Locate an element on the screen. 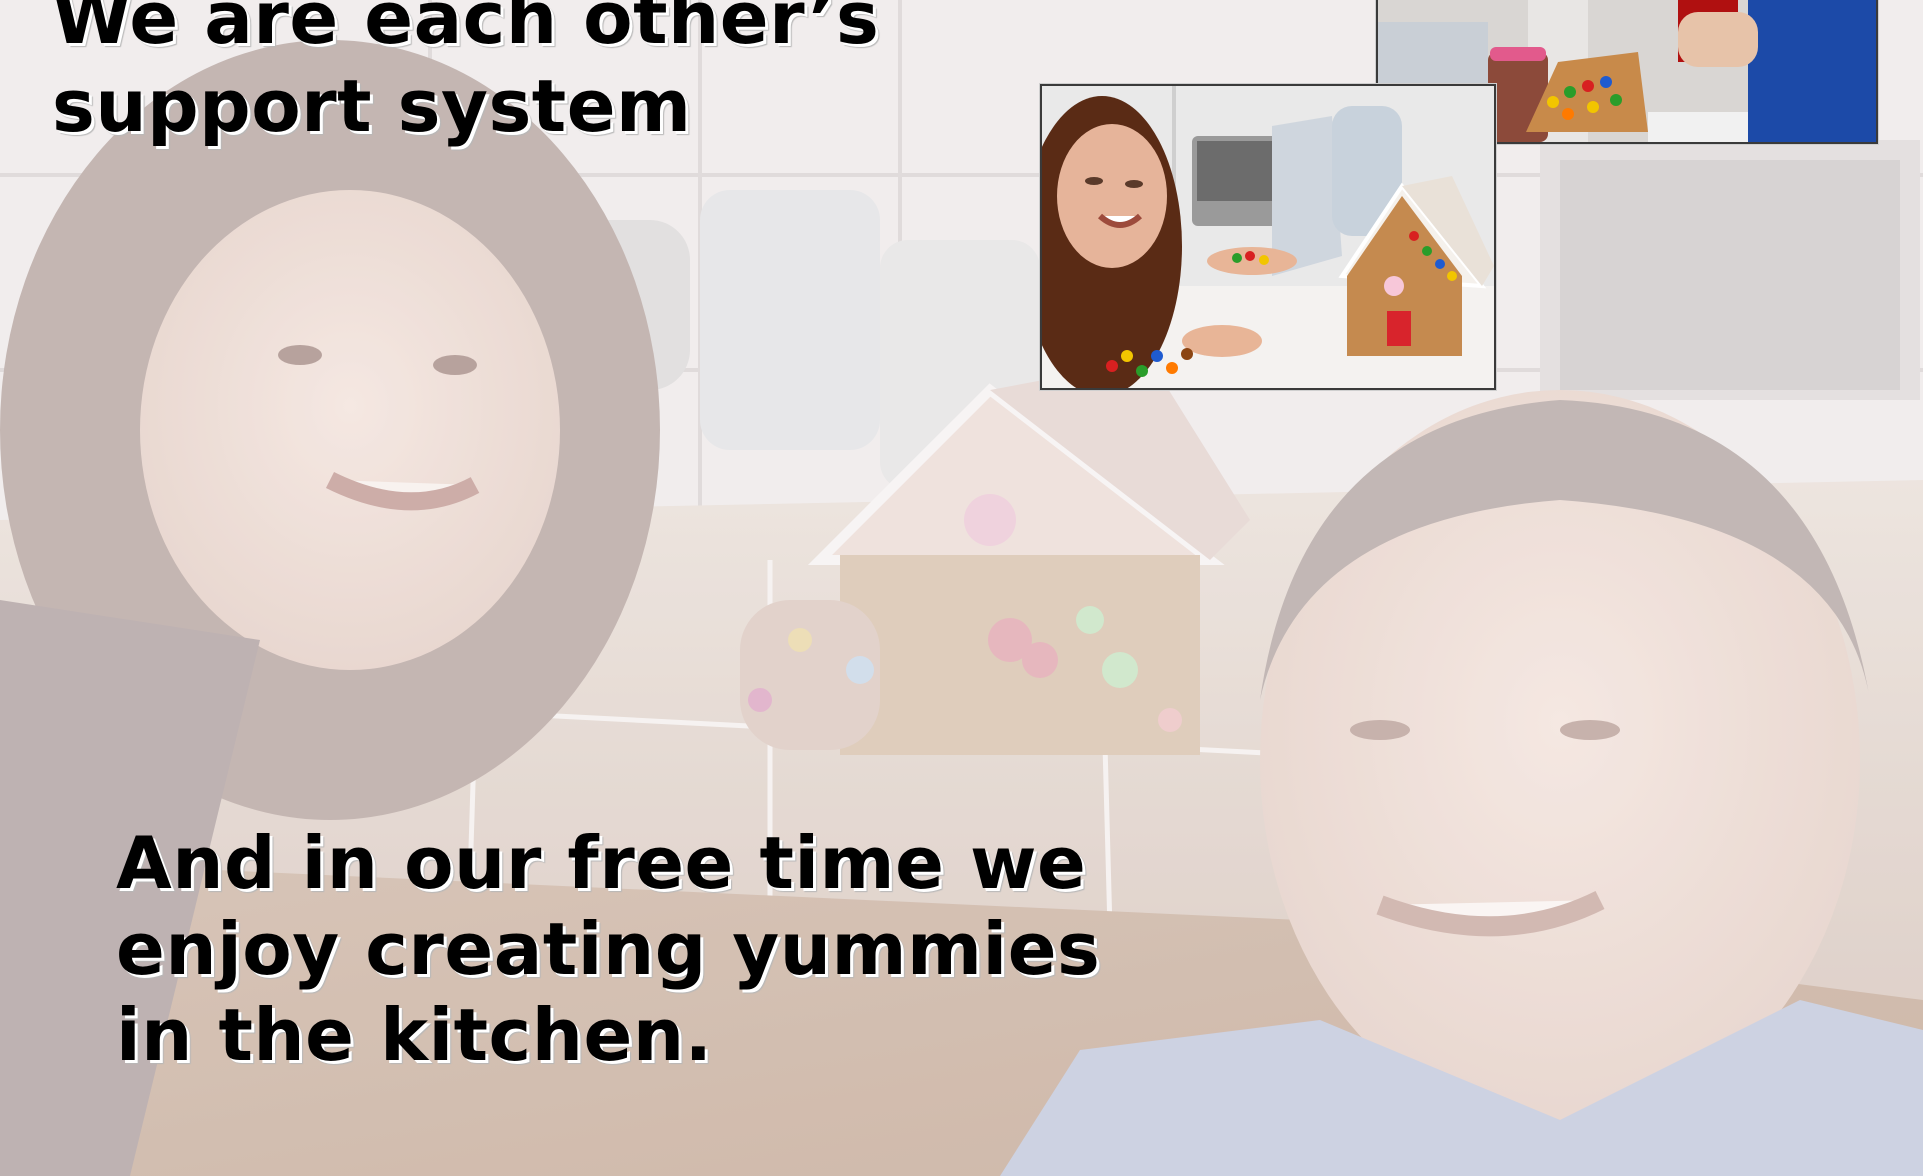 The height and width of the screenshot is (1176, 1923). caption-support-system: We are each other’s support system is located at coordinates (466, 74).